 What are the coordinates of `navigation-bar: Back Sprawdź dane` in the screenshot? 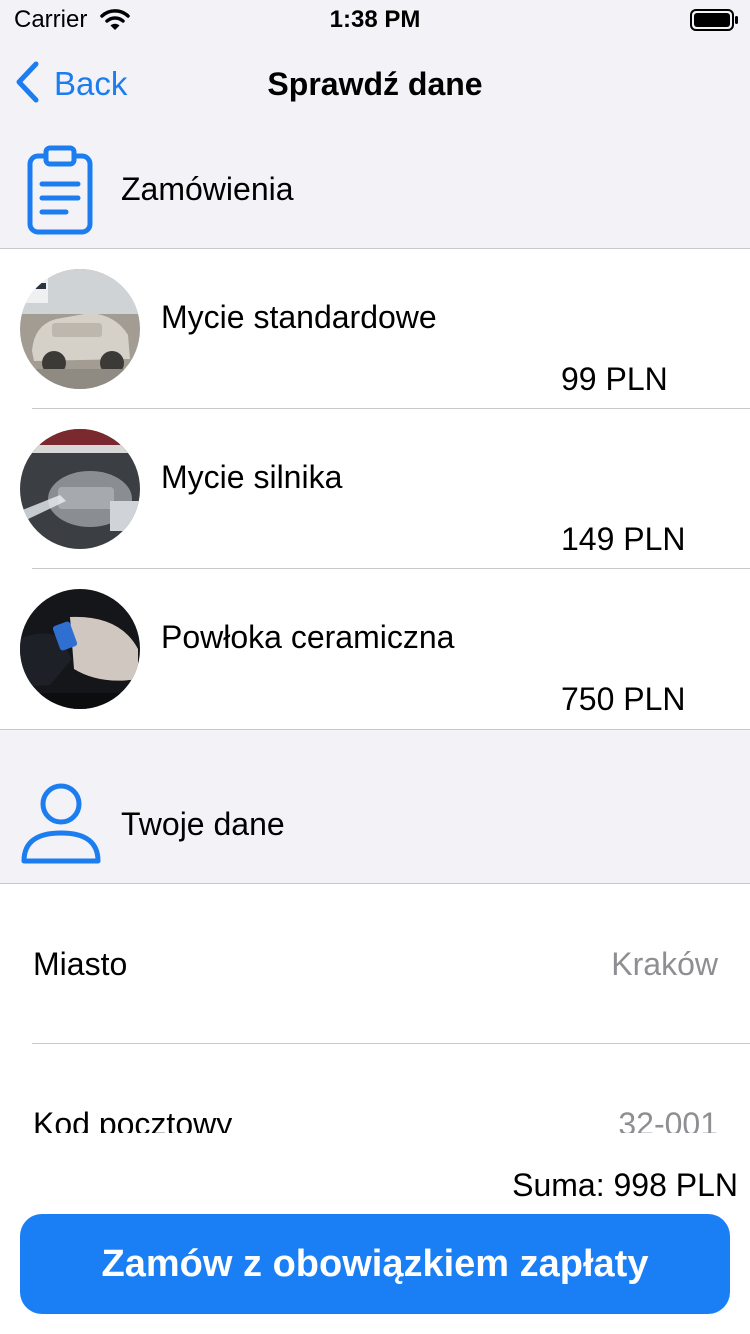 It's located at (375, 84).